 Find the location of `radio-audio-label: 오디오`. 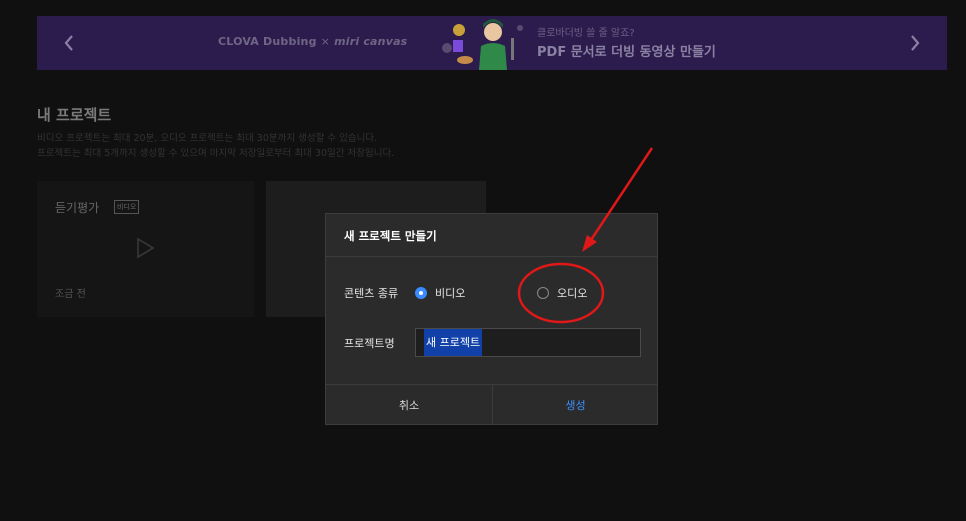

radio-audio-label: 오디오 is located at coordinates (572, 293).